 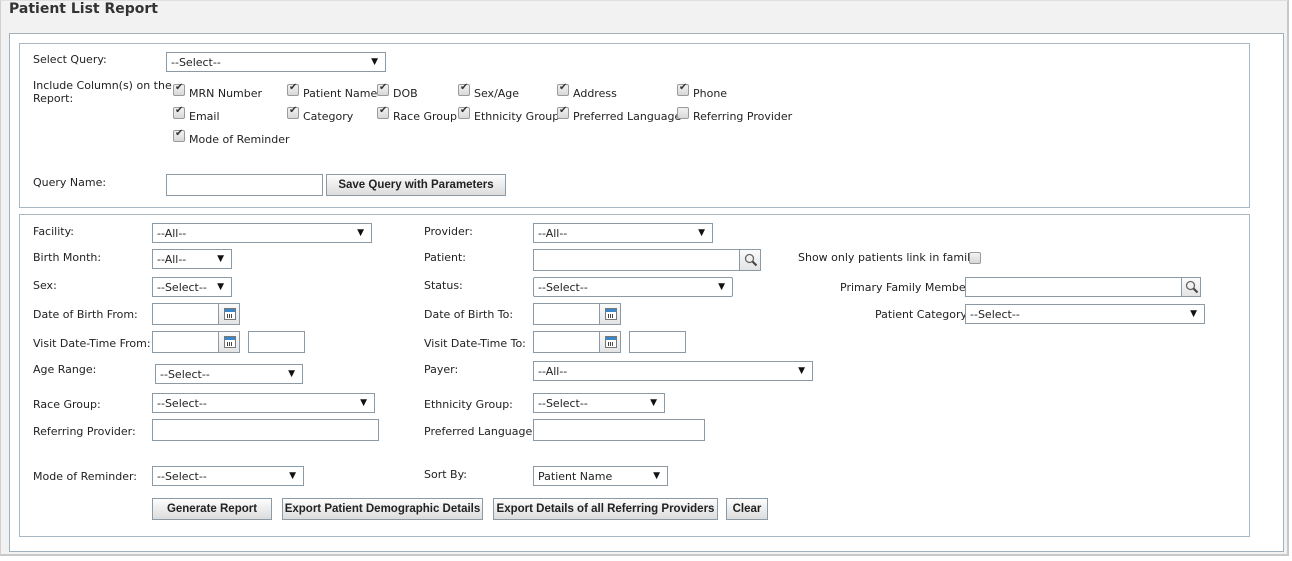 What do you see at coordinates (382, 509) in the screenshot?
I see `export-demographic-button: Export Patient Demographic Details` at bounding box center [382, 509].